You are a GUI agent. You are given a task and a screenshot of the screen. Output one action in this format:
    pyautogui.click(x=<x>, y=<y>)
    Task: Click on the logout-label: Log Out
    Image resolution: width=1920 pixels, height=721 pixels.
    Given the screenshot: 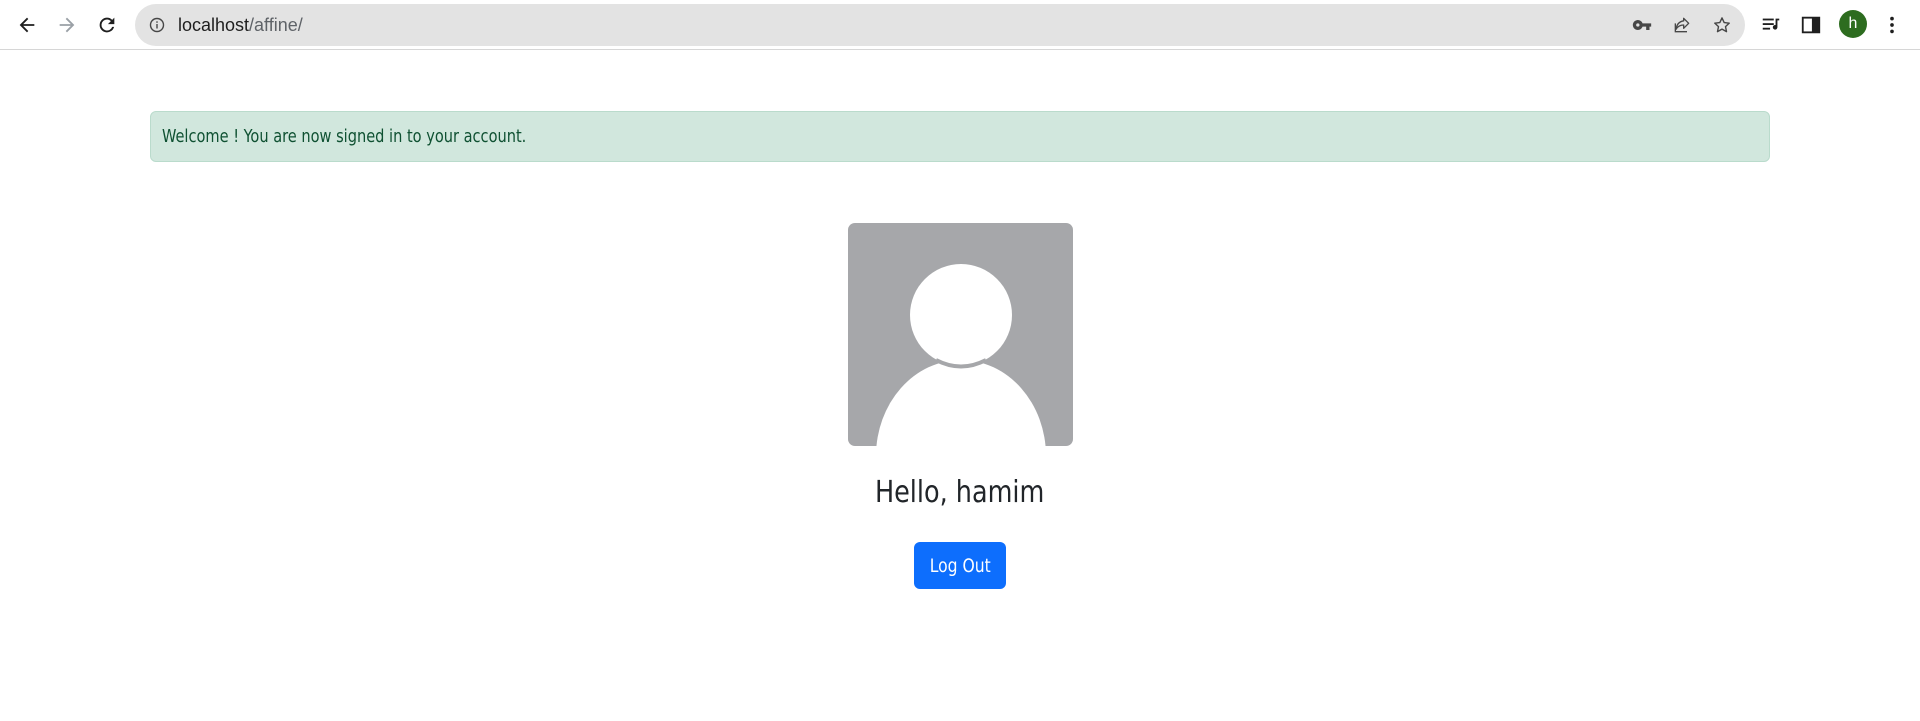 What is the action you would take?
    pyautogui.click(x=960, y=565)
    